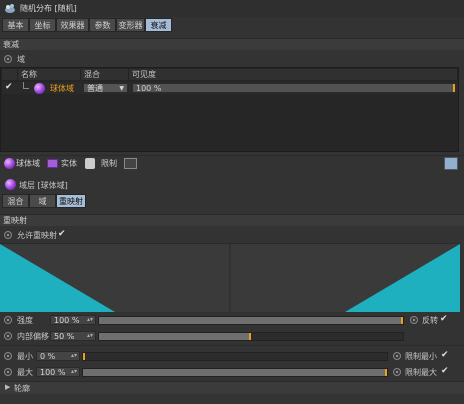 This screenshot has width=464, height=404. Describe the element at coordinates (43, 185) in the screenshot. I see `layer-title: 域层 [球体域]` at that location.